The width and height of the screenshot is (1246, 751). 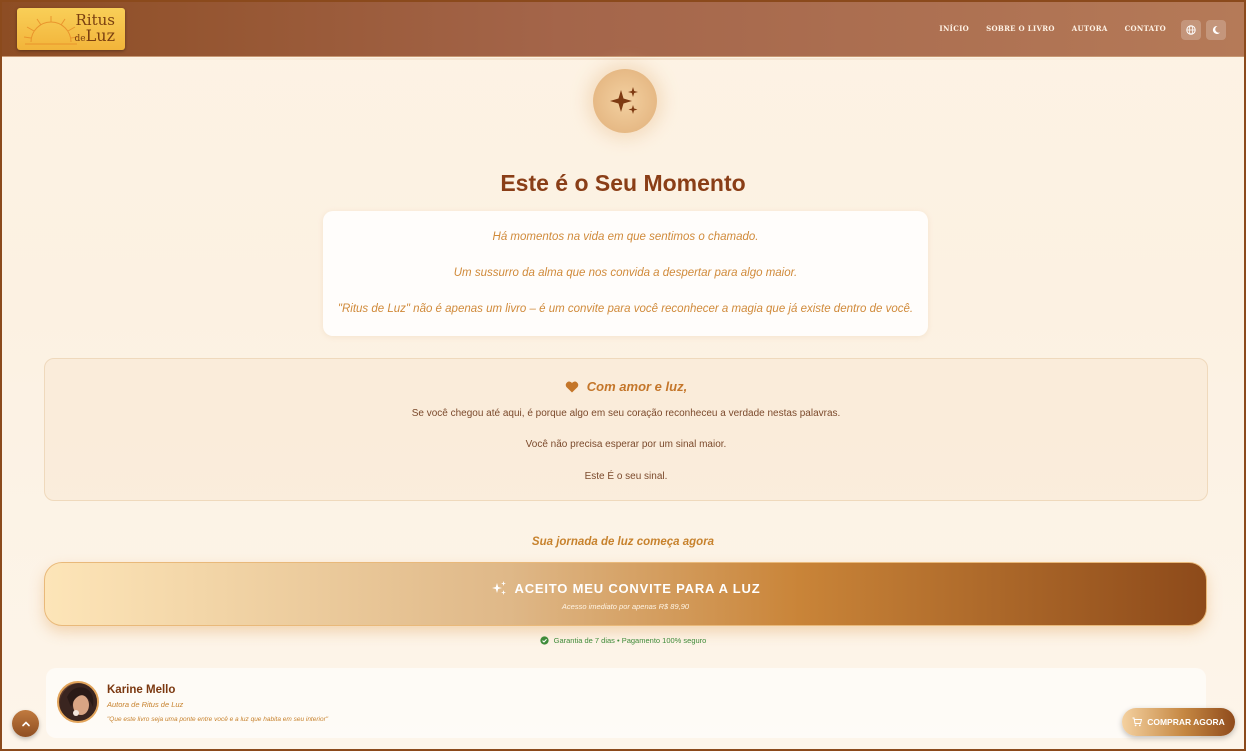 I want to click on cta-main: ACEITO MEU CONVITE PARA A LUZ, so click(x=625, y=588).